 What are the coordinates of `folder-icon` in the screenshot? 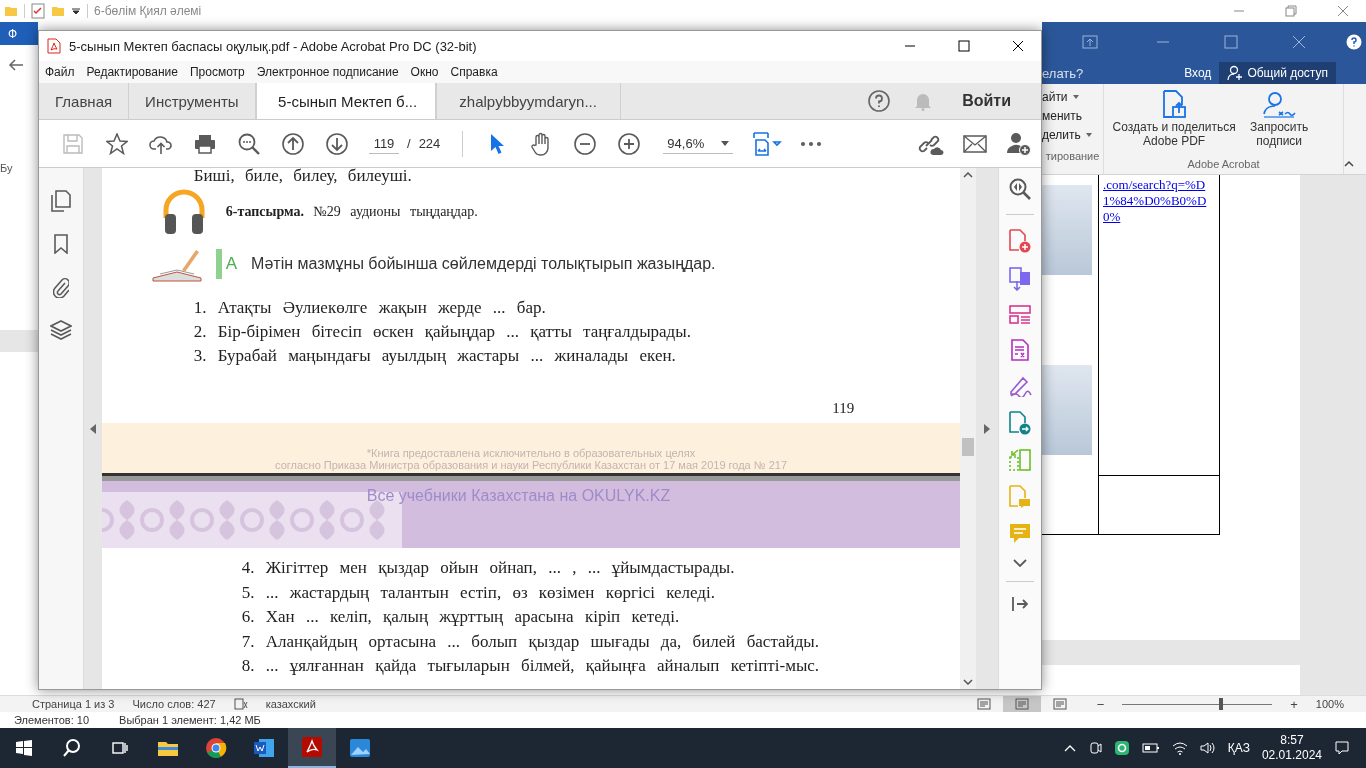 It's located at (168, 748).